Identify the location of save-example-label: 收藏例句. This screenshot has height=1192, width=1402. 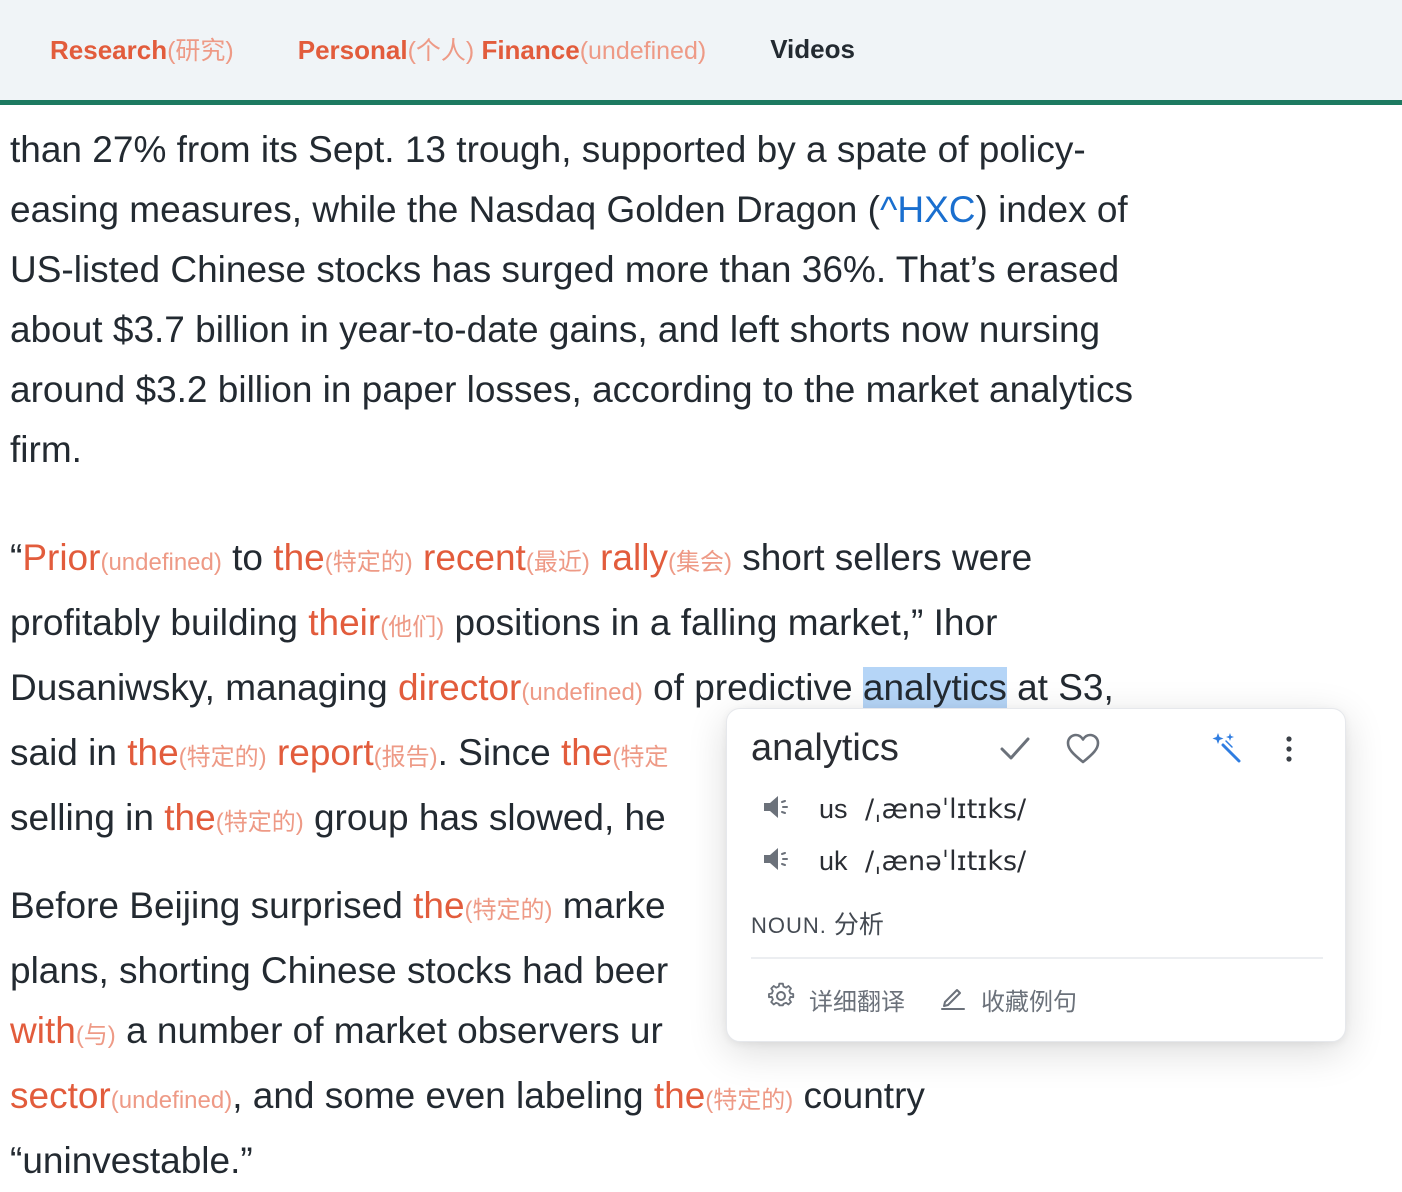
(1029, 1002).